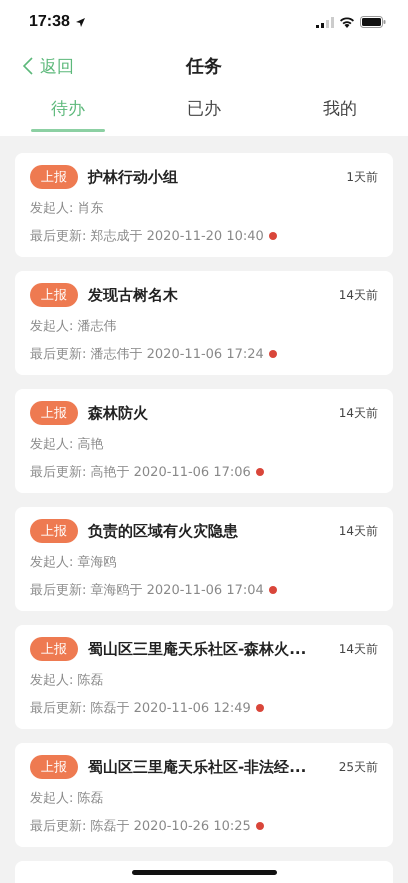  I want to click on task-title: 森林防火, so click(118, 413).